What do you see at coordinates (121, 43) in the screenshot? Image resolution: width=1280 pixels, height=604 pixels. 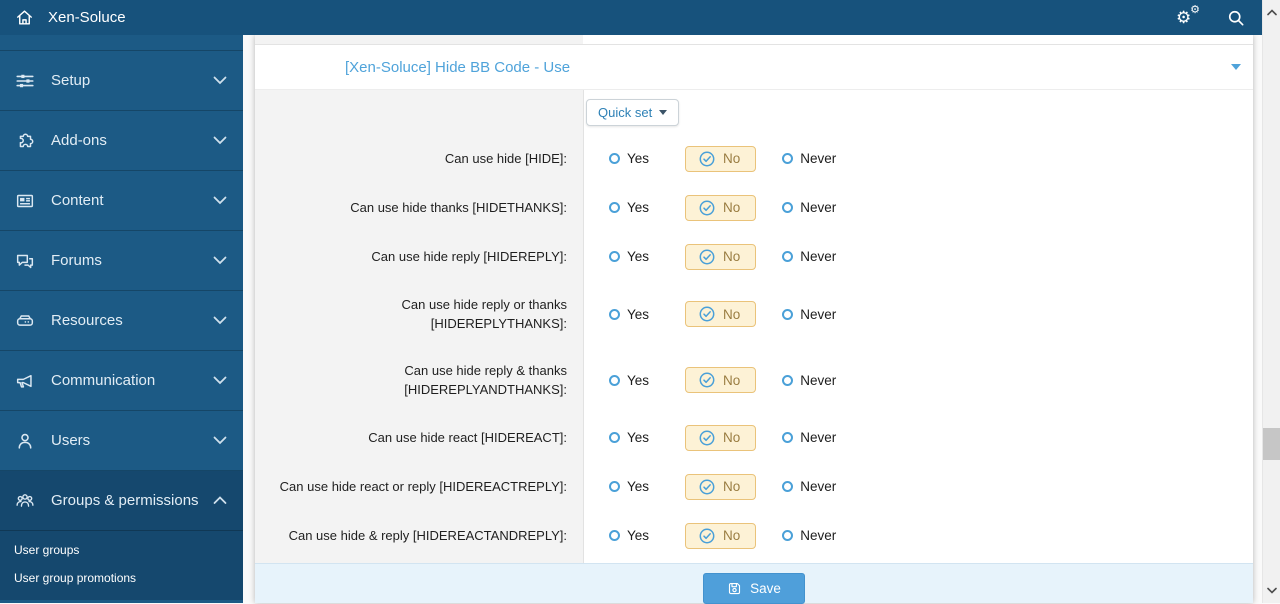 I see `sidebar-clipped-item` at bounding box center [121, 43].